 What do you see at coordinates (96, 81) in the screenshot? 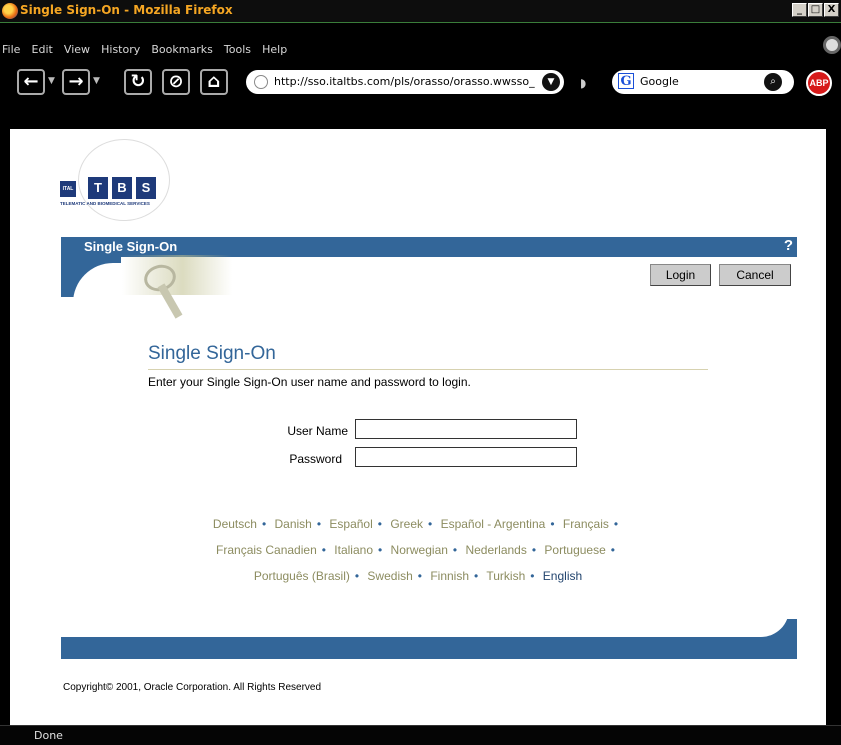
I see `forward-history-chevron-icon: ▼` at bounding box center [96, 81].